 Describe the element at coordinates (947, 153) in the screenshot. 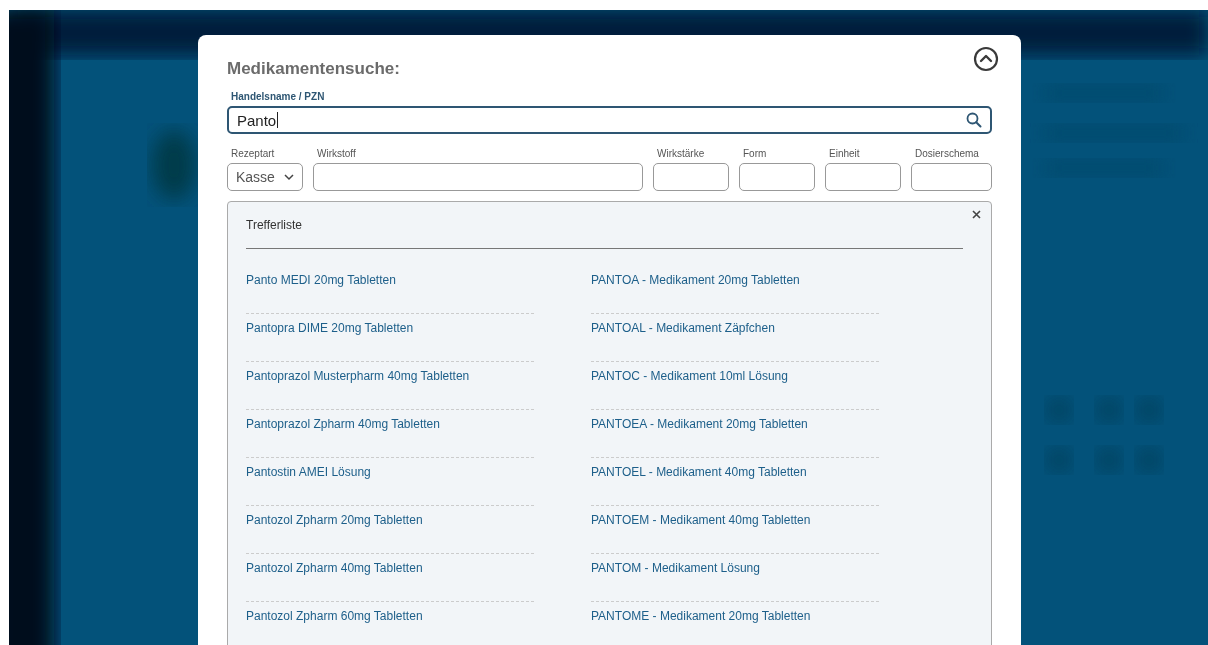

I see `field-label: Dosierschema` at that location.